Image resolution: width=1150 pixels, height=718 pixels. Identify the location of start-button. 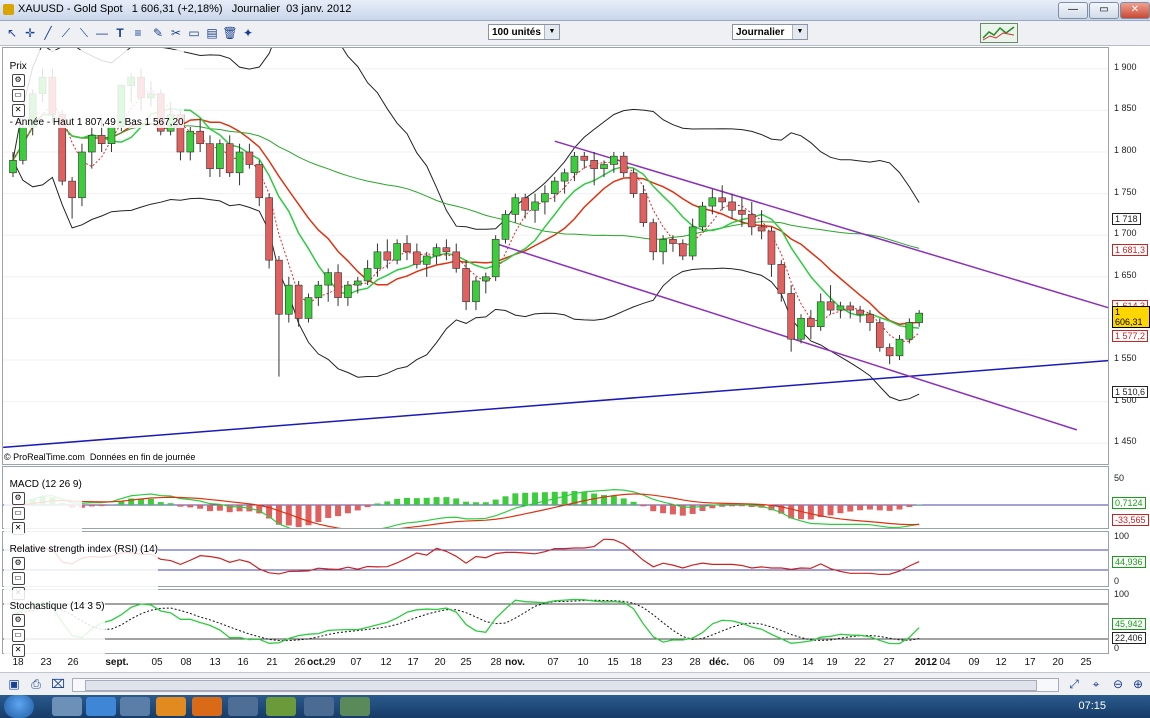
(19, 706).